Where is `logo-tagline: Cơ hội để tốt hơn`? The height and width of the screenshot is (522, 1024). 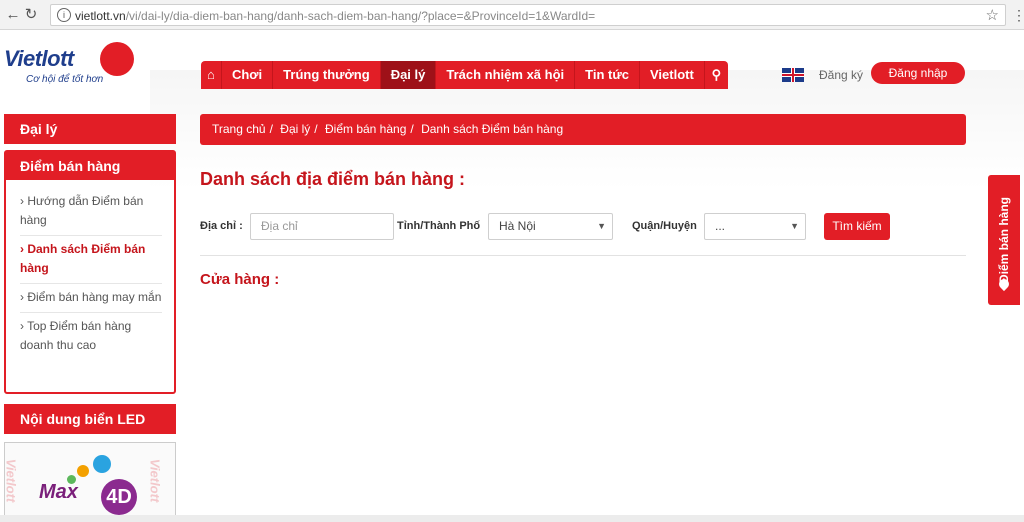
logo-tagline: Cơ hội để tốt hơn is located at coordinates (65, 79).